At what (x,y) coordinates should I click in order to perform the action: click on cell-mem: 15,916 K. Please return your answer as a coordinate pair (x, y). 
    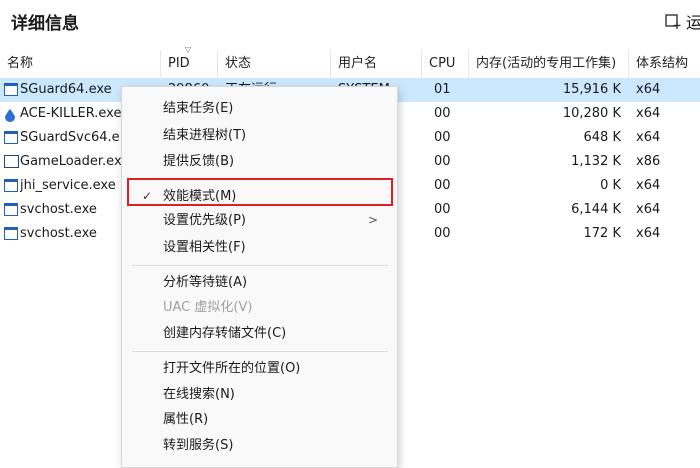
    Looking at the image, I should click on (591, 89).